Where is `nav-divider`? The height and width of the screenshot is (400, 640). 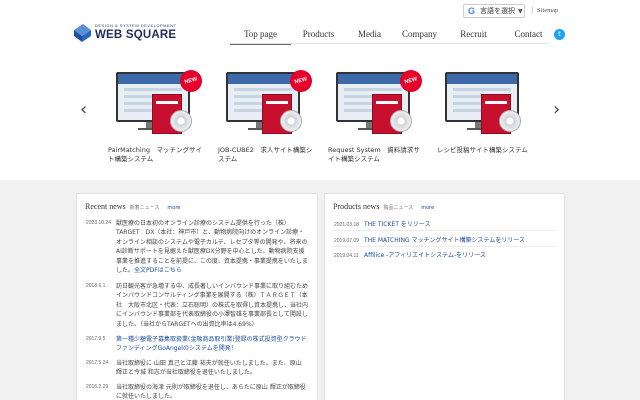 nav-divider is located at coordinates (389, 43).